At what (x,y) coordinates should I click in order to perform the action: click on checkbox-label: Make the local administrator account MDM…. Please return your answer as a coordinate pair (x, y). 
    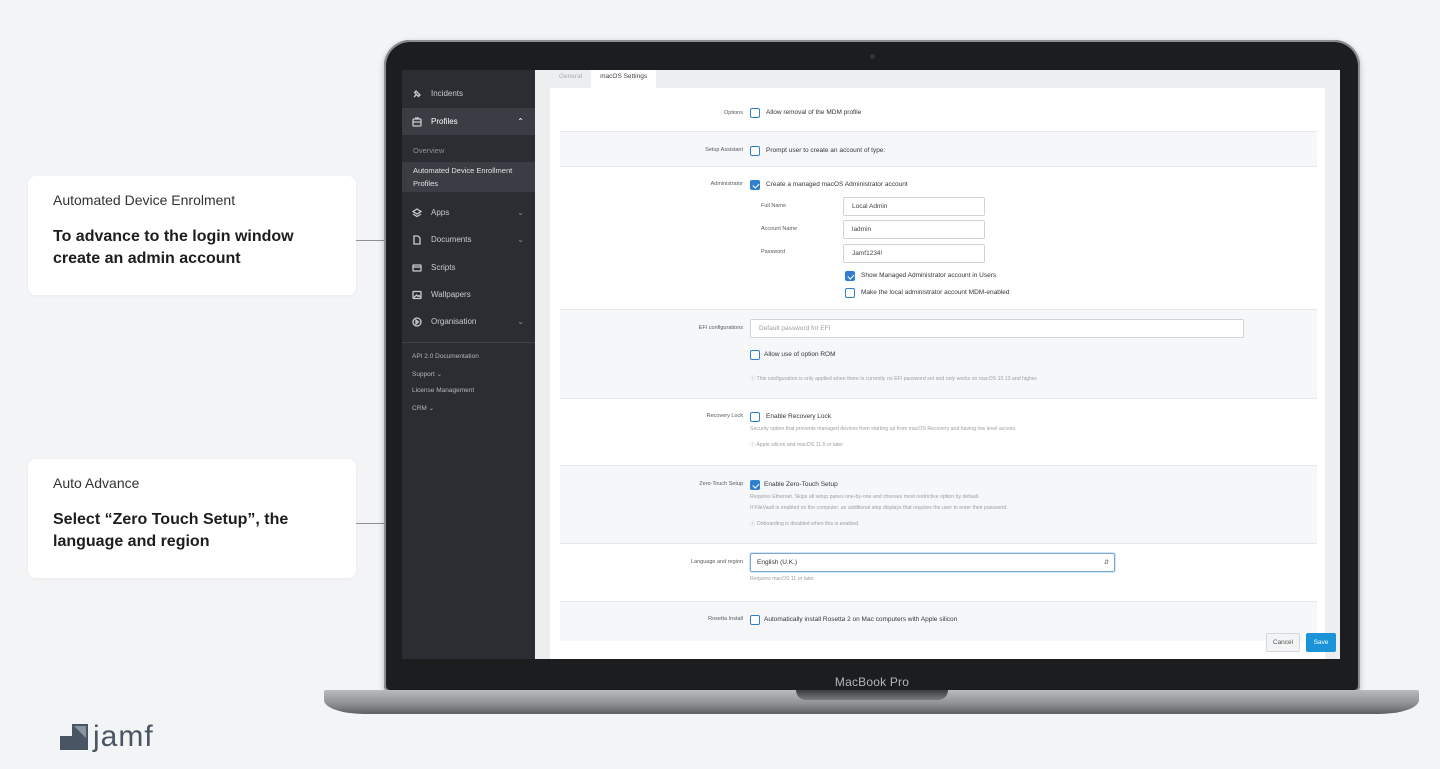
    Looking at the image, I should click on (935, 292).